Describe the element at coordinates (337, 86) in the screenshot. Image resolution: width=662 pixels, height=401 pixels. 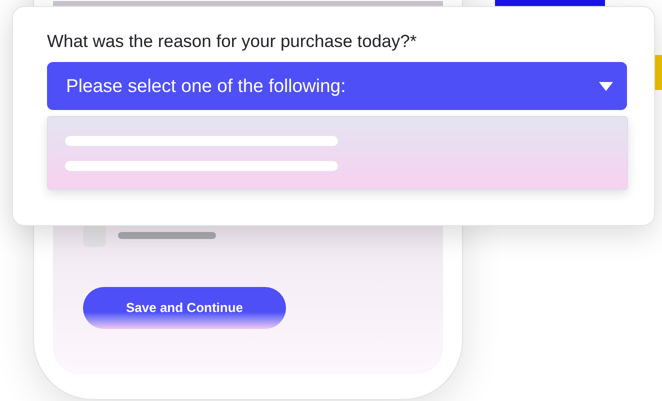
I see `select-dropdown: Please select one of the following:` at that location.